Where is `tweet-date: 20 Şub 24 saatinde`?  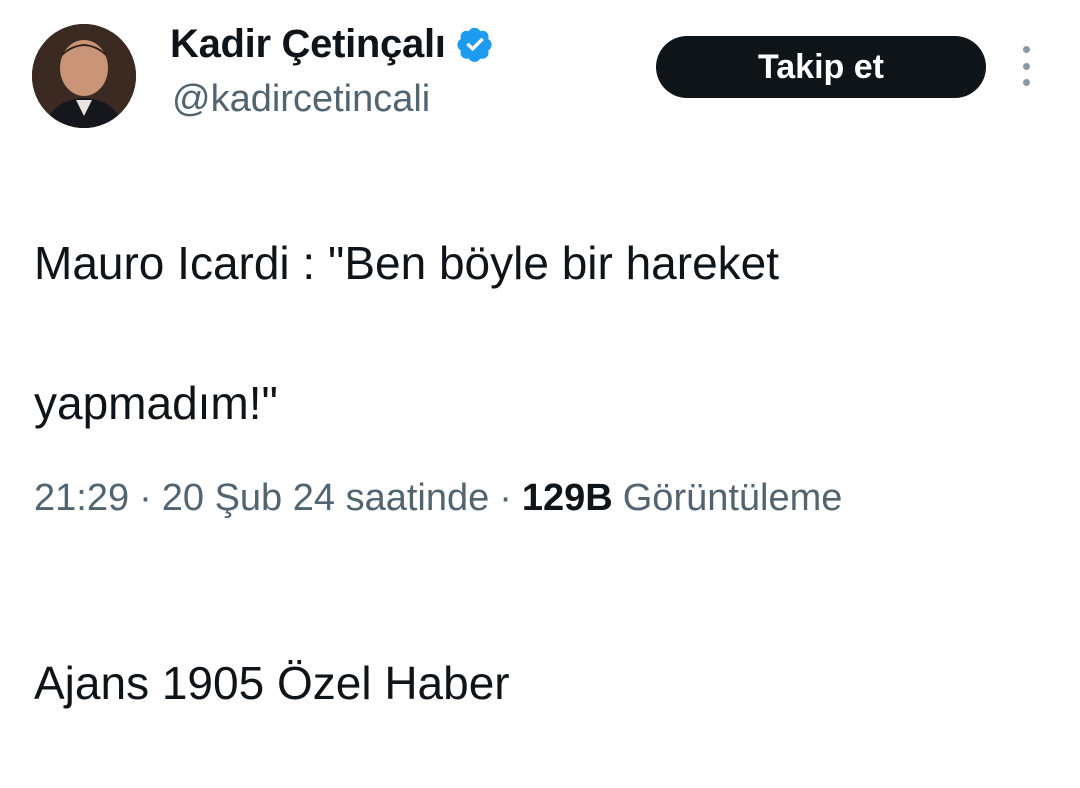 tweet-date: 20 Şub 24 saatinde is located at coordinates (326, 498).